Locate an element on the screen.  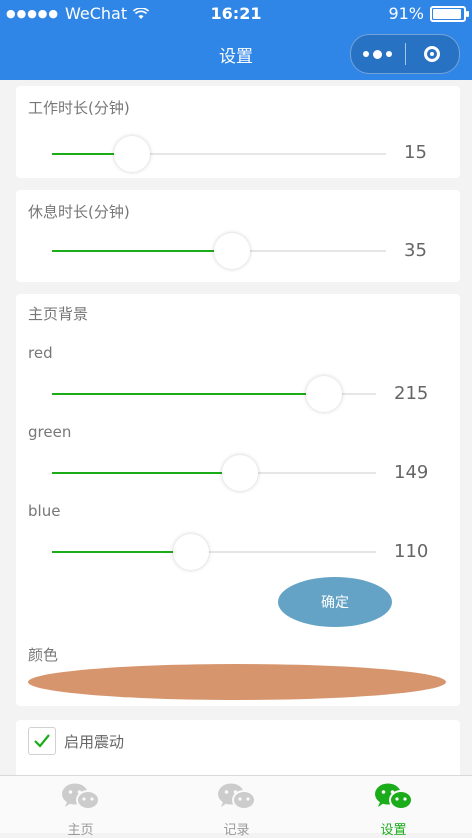
vibrate-checkbox is located at coordinates (42, 741).